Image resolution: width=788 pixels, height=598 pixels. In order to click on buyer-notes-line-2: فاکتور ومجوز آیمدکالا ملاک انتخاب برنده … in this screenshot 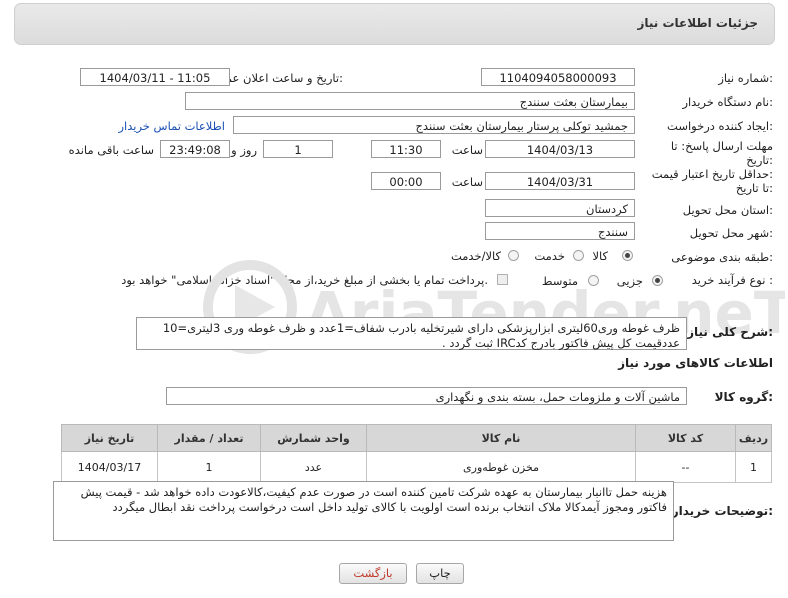, I will do `click(389, 507)`.